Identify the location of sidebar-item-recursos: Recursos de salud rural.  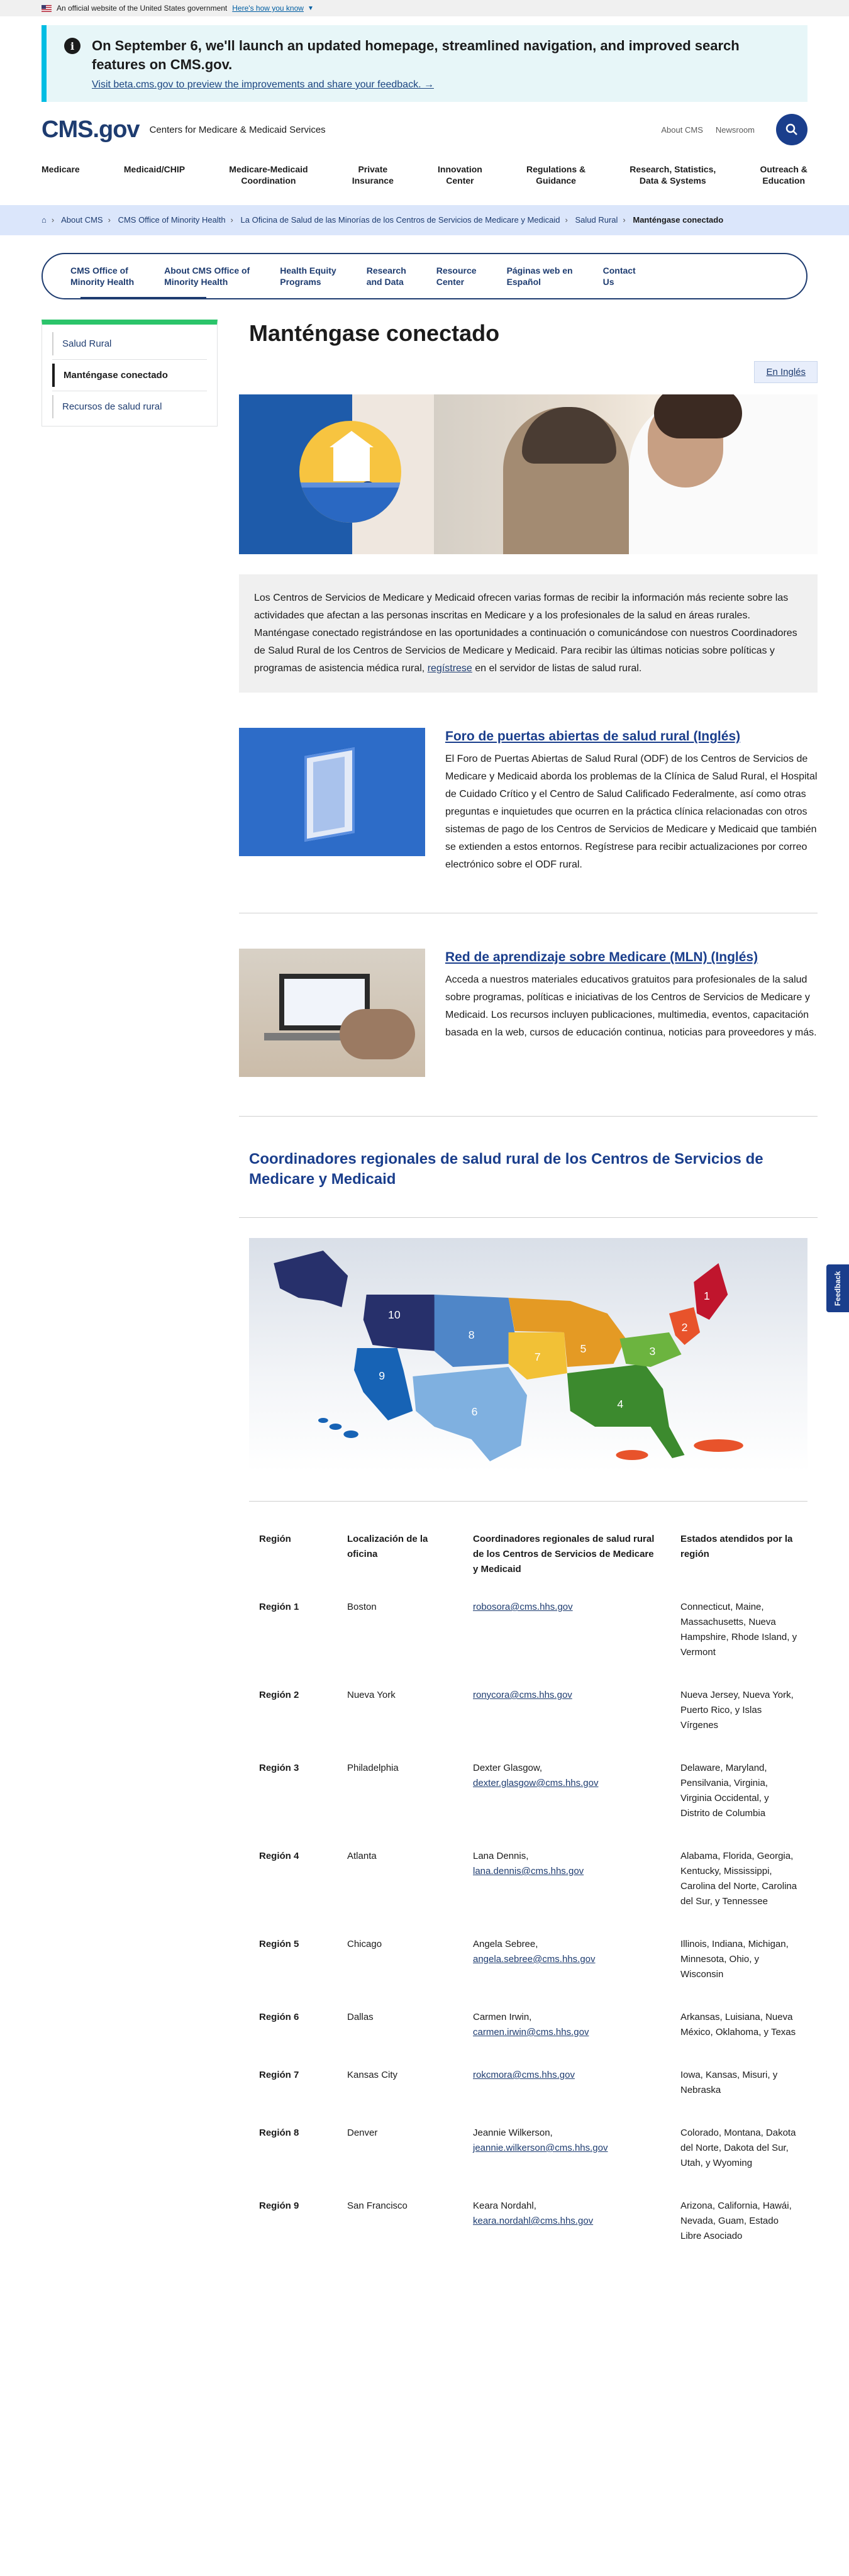
(130, 406).